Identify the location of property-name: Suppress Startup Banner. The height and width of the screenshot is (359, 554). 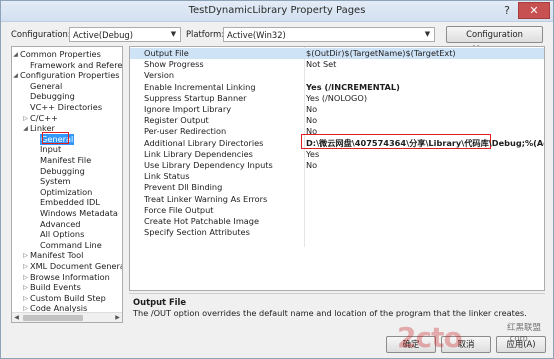
(195, 97).